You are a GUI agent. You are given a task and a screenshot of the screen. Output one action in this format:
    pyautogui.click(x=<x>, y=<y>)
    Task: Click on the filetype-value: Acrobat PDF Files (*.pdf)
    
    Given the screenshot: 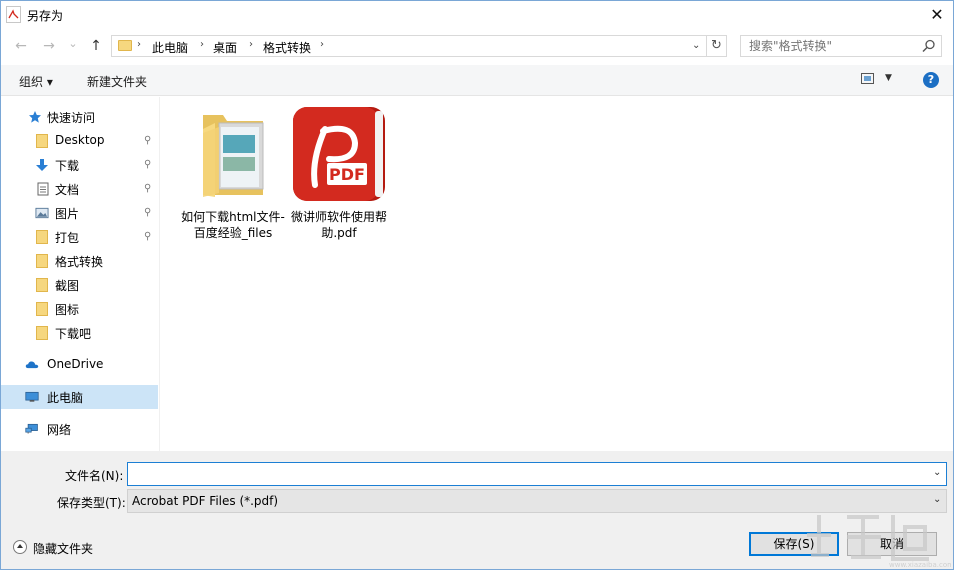 What is the action you would take?
    pyautogui.click(x=205, y=501)
    